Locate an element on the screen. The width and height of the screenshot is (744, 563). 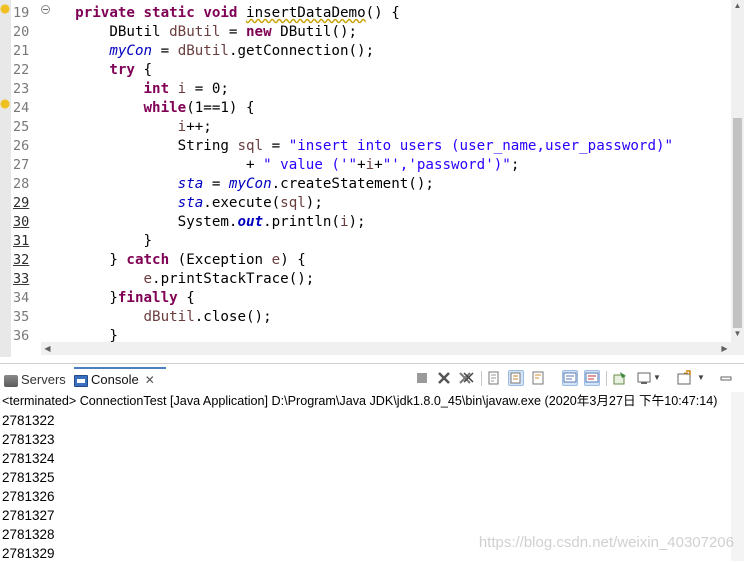
open-console-icon is located at coordinates (684, 378).